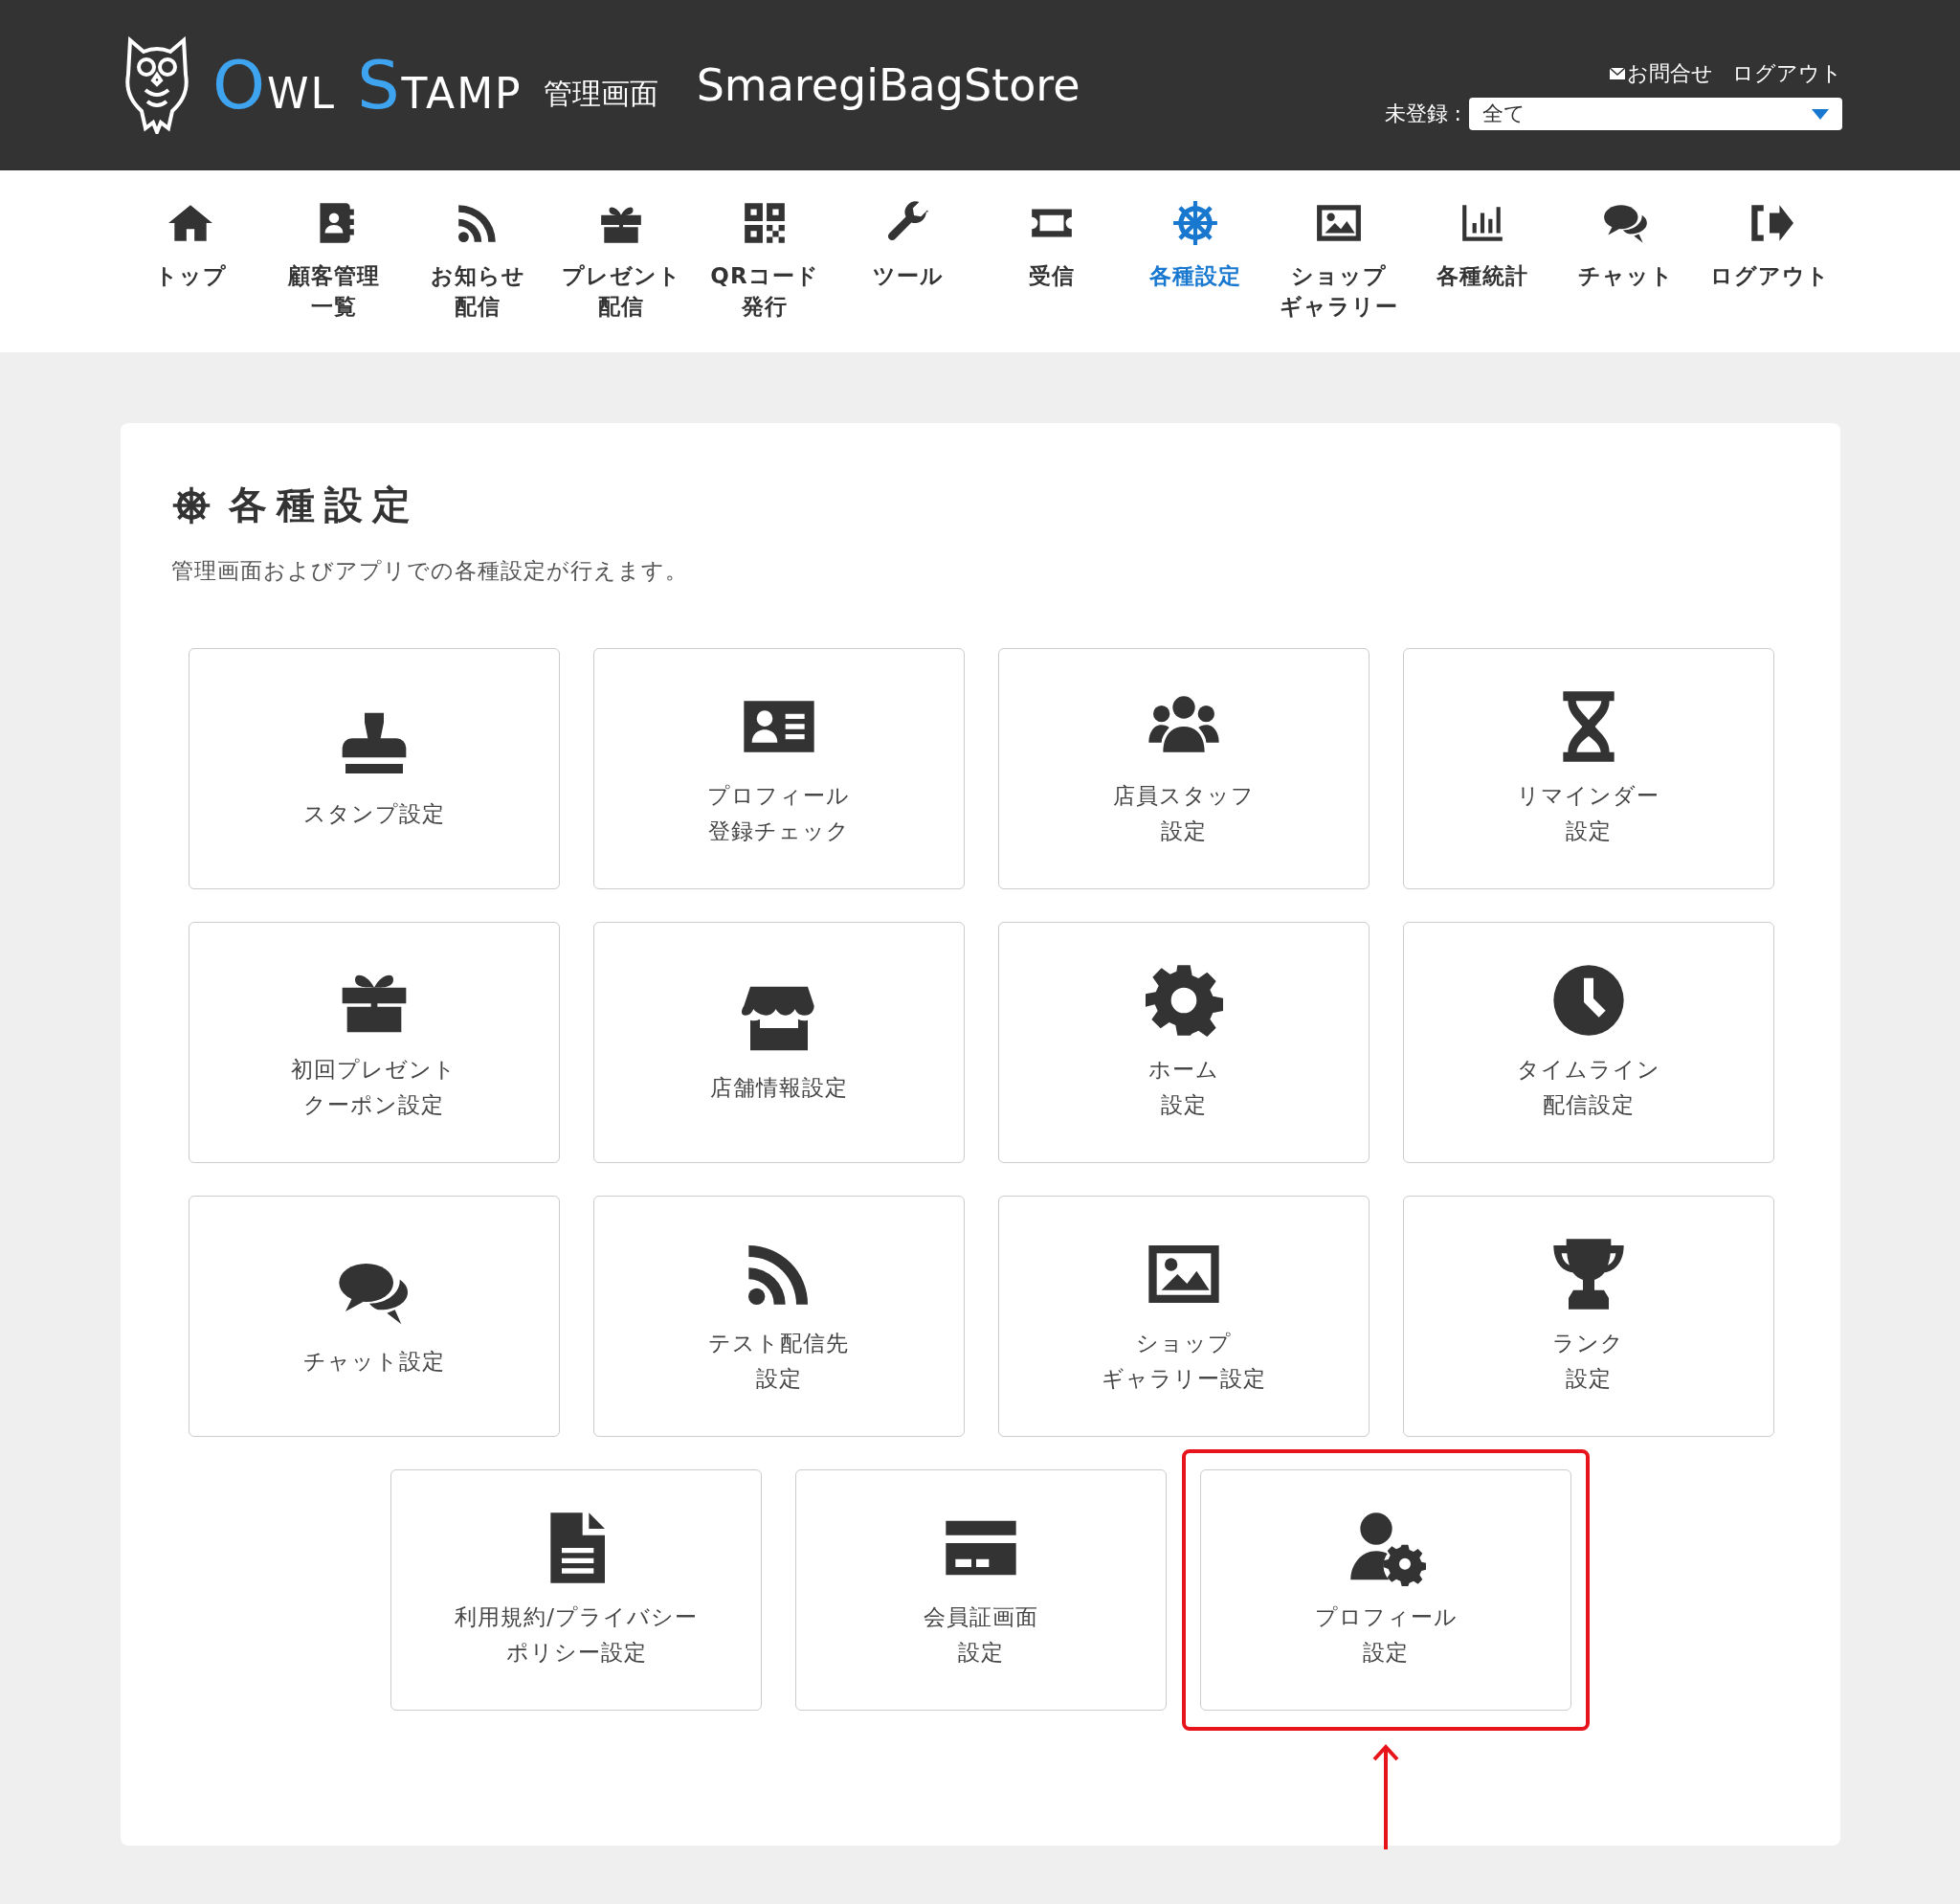  I want to click on nav-item: プレゼント 配信, so click(621, 276).